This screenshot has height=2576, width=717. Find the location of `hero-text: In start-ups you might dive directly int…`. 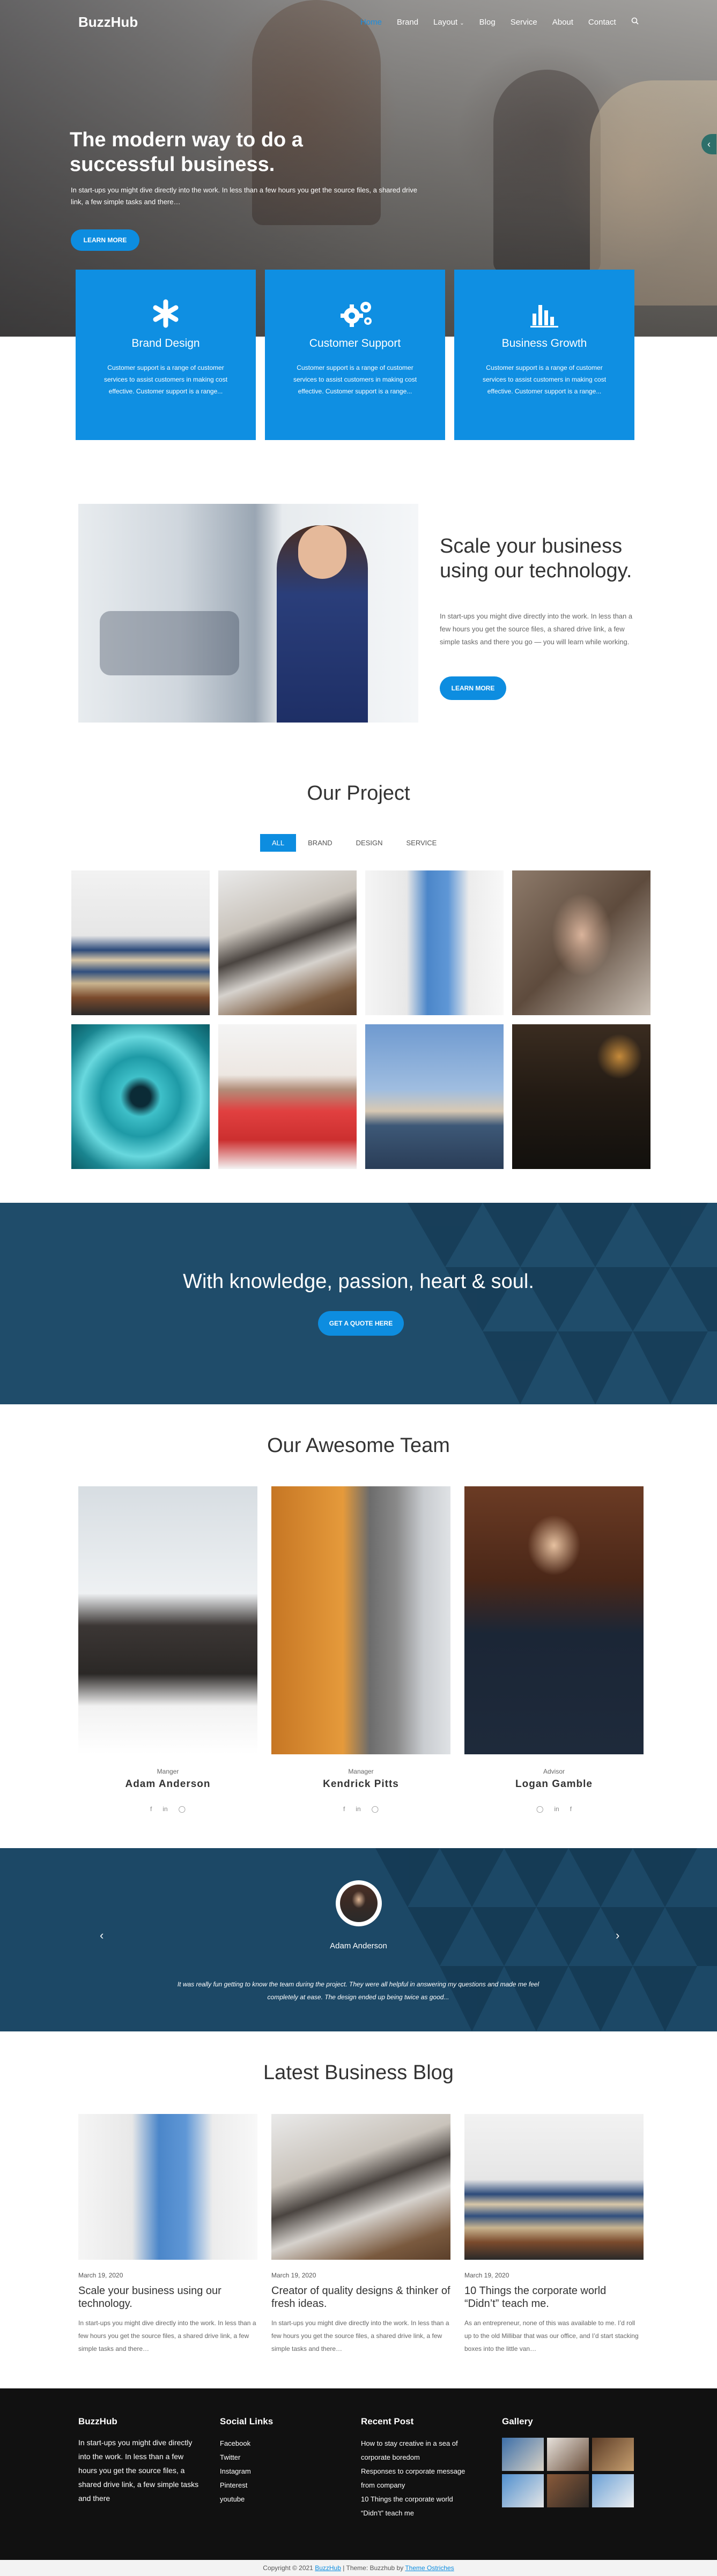

hero-text: In start-ups you might dive directly int… is located at coordinates (244, 196).